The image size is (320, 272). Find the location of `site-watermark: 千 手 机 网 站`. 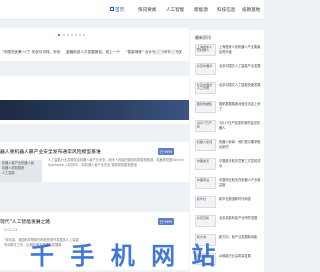

site-watermark: 千 手 机 网 站 is located at coordinates (125, 256).